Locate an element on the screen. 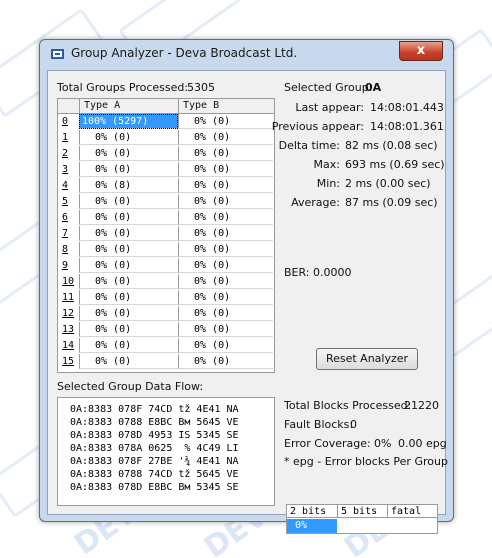  row-index: 5 is located at coordinates (69, 201).